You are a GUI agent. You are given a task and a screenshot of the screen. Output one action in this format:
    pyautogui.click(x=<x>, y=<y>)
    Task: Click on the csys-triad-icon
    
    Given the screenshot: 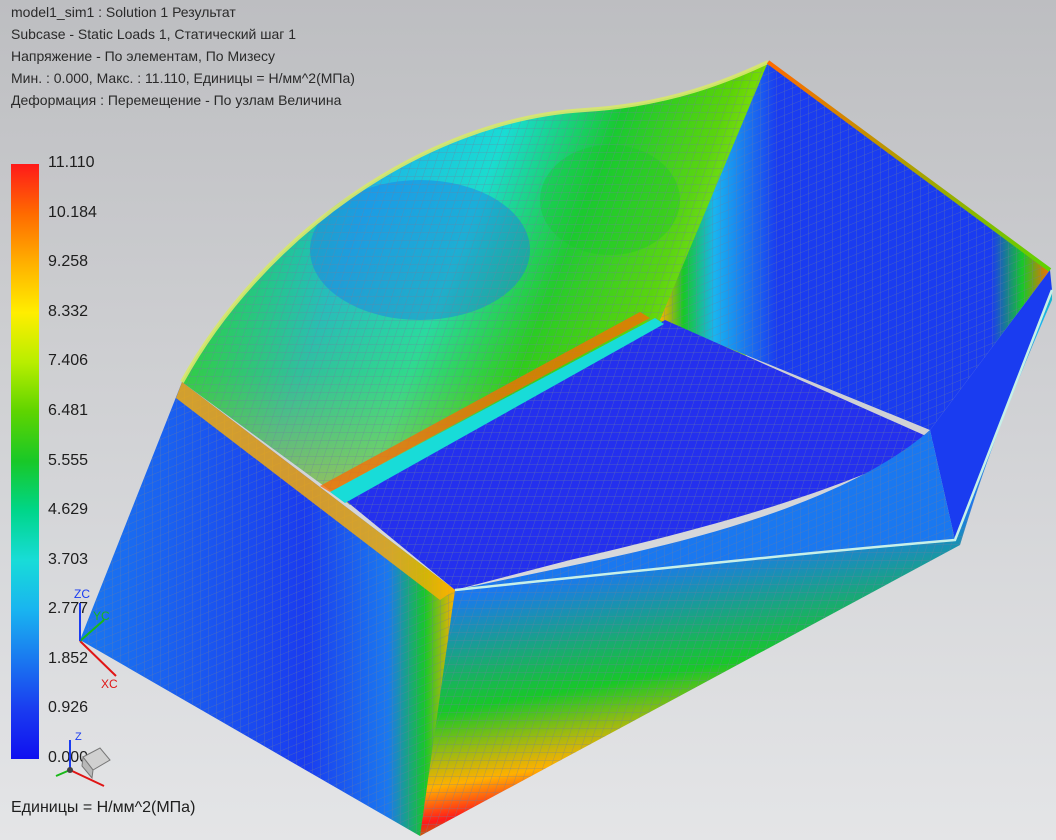 What is the action you would take?
    pyautogui.click(x=86, y=695)
    